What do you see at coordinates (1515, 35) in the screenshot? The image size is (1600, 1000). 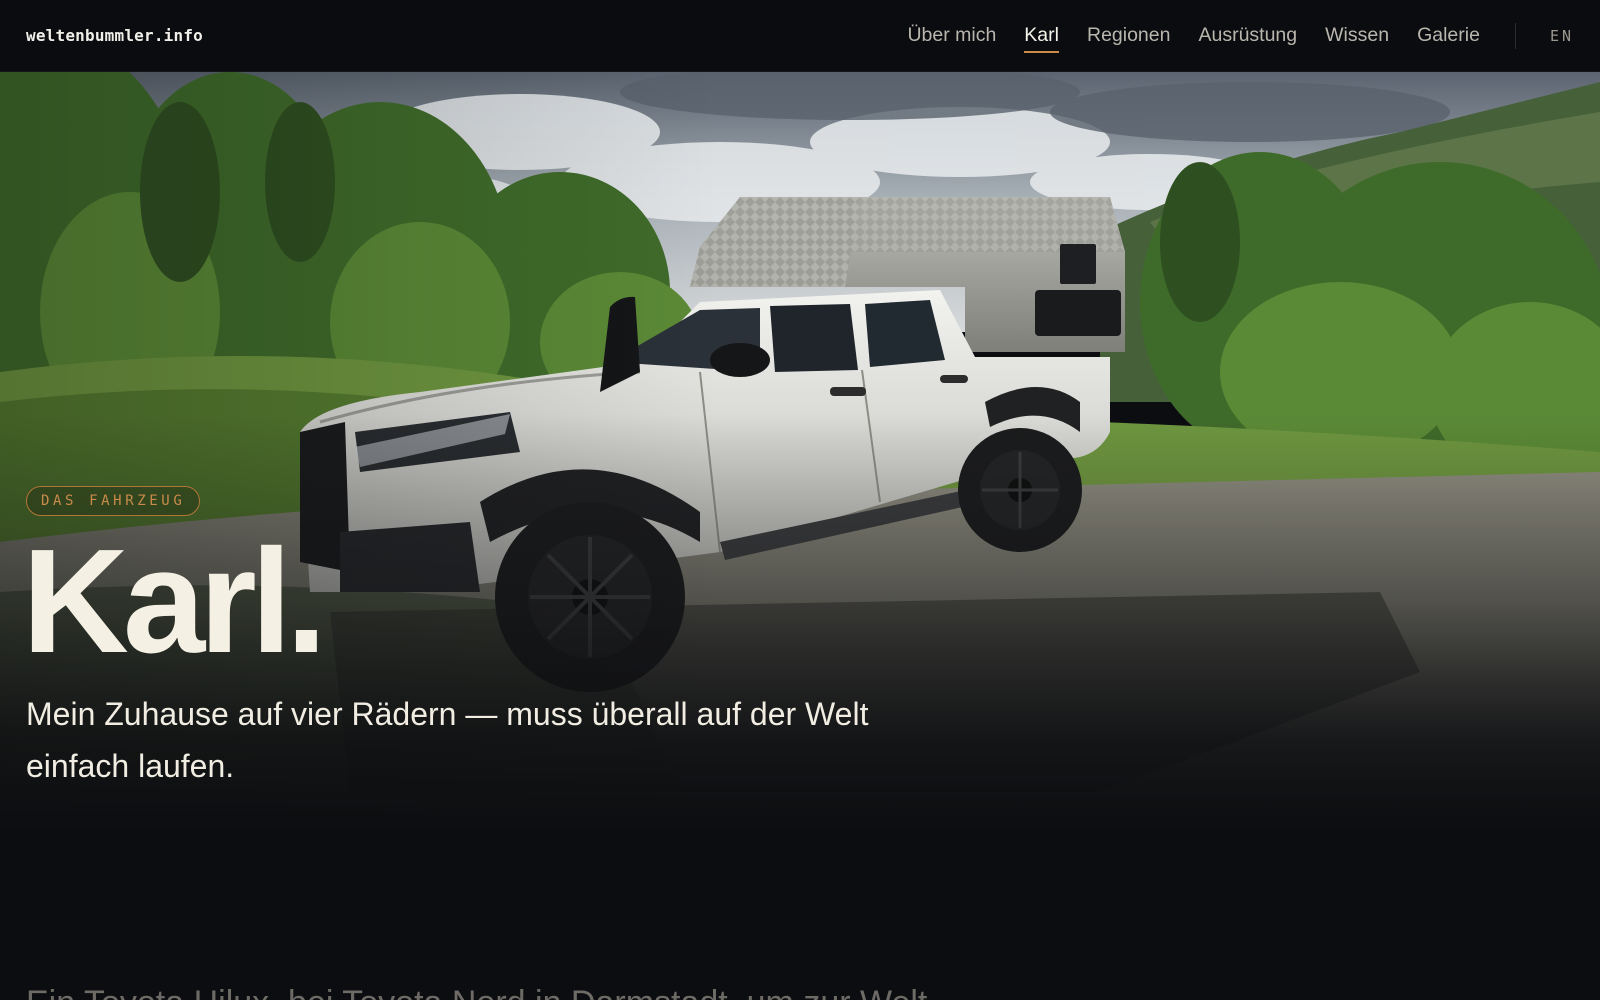 I see `nav-divider` at bounding box center [1515, 35].